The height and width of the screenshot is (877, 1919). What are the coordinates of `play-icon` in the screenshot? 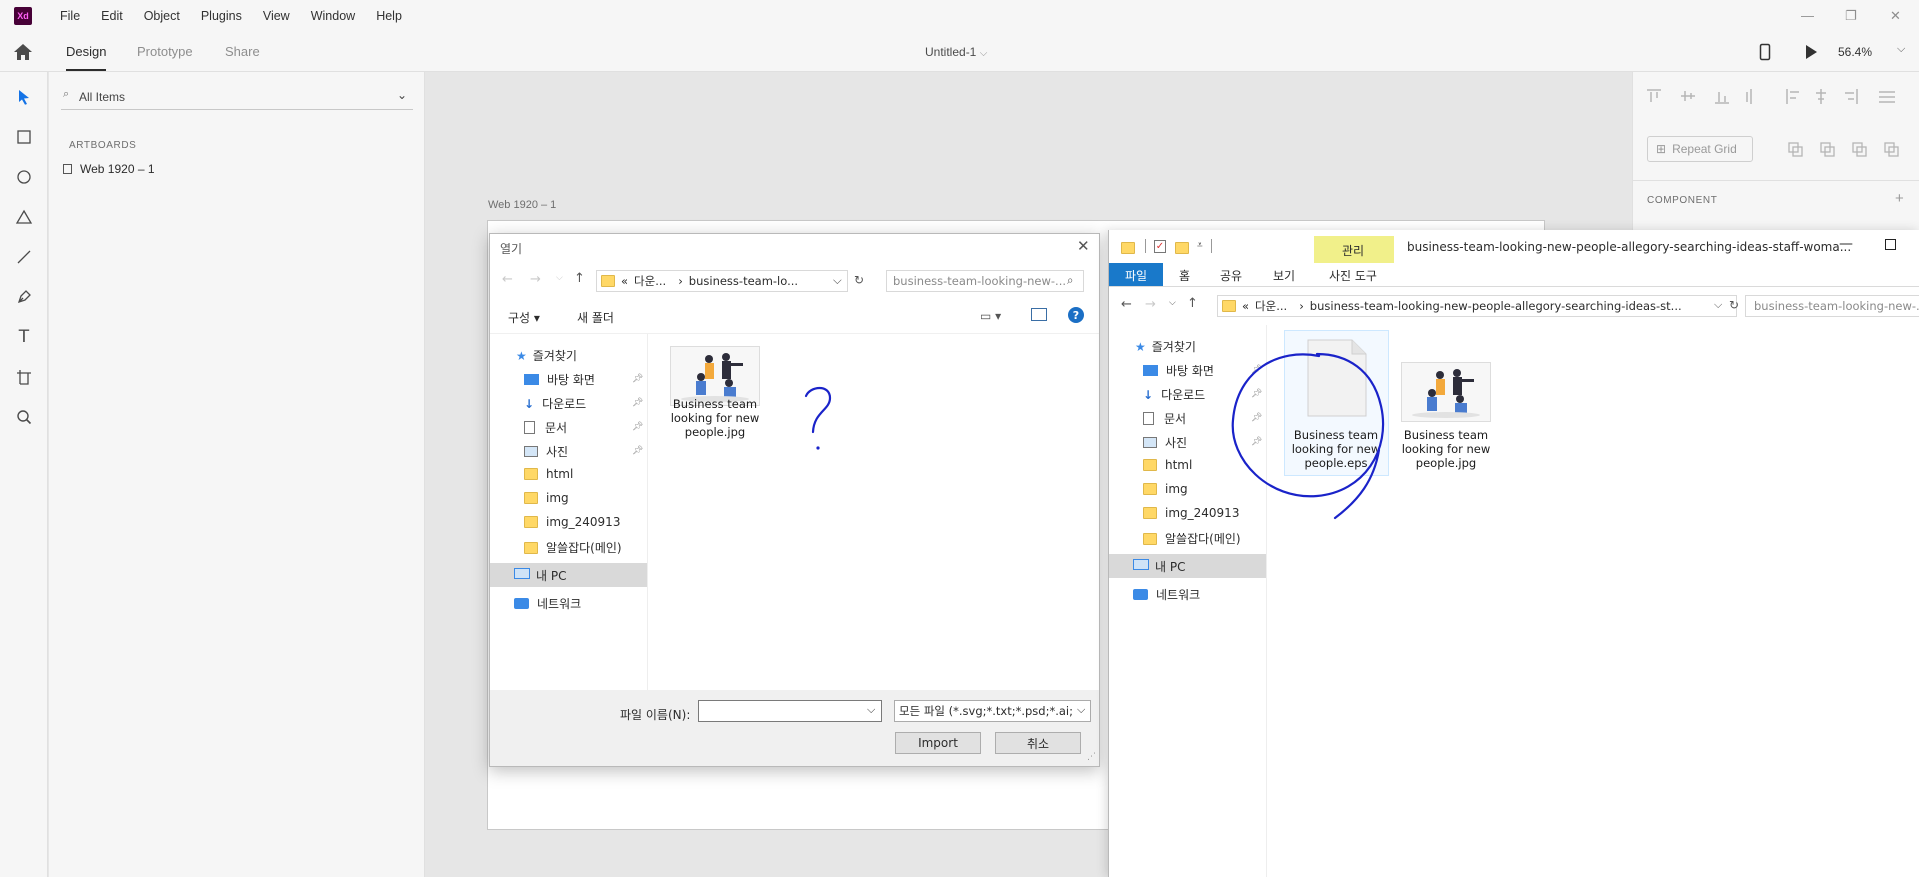 It's located at (1811, 52).